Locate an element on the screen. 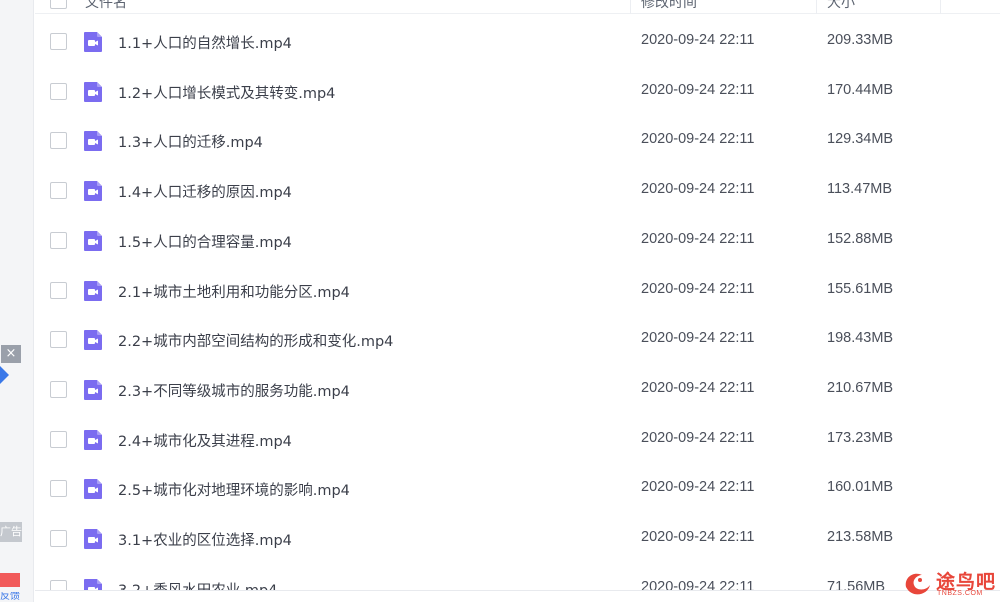 This screenshot has height=602, width=1000. file-size: 213.58MB is located at coordinates (860, 537).